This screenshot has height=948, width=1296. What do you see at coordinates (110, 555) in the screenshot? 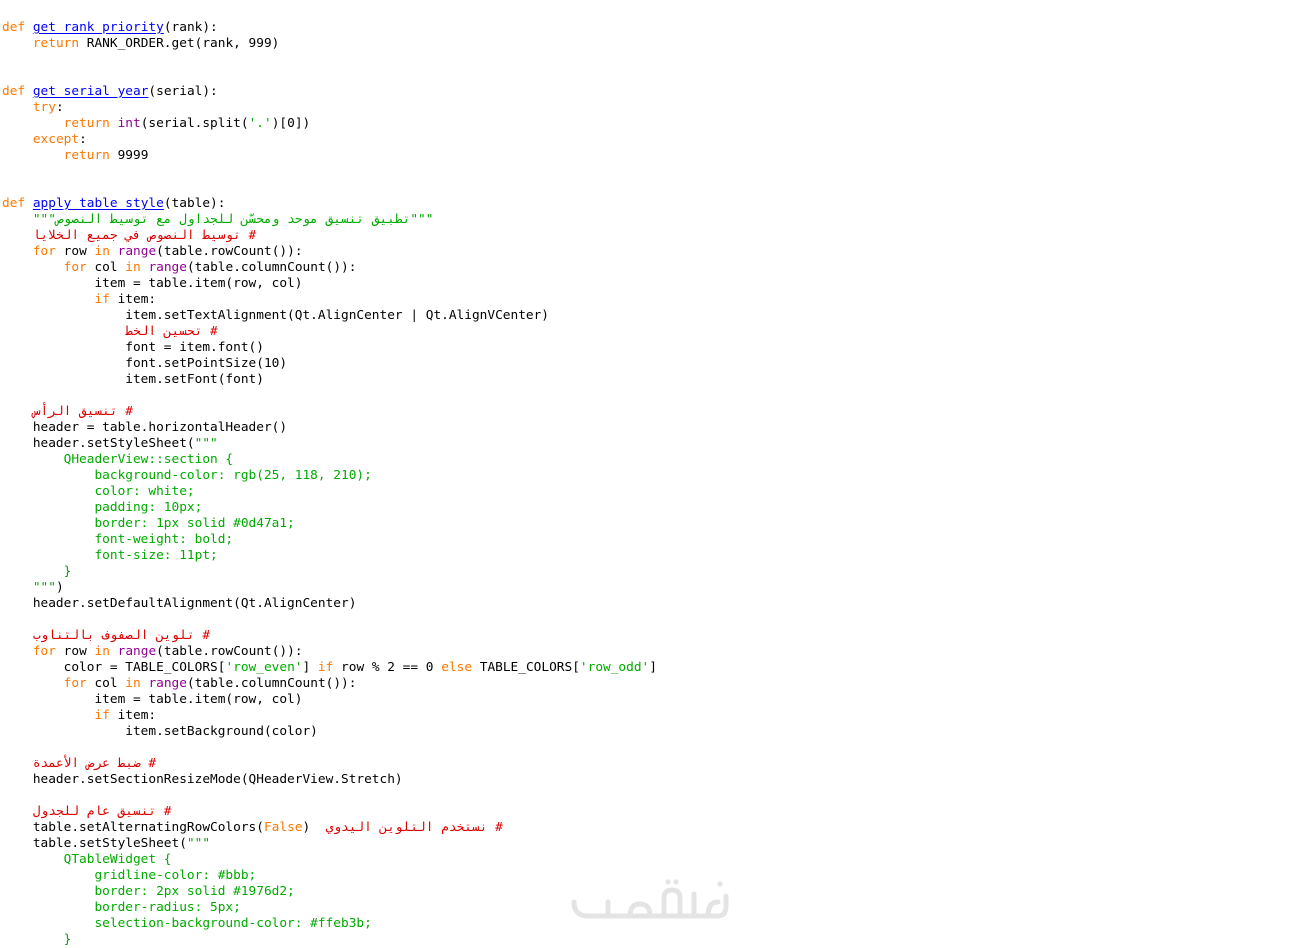
I see `string-token: font-size: 11pt;` at bounding box center [110, 555].